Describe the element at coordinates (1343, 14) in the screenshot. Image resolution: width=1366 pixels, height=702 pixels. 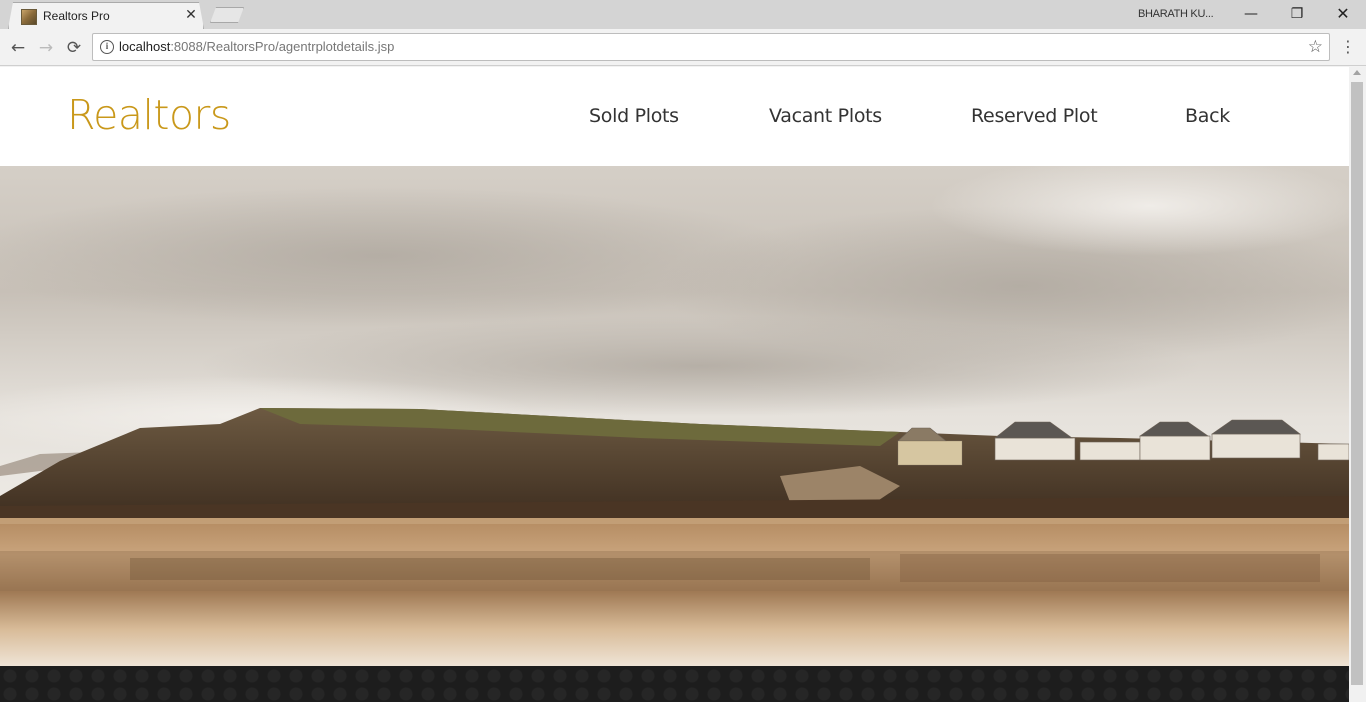
I see `close-window-icon: ✕` at that location.